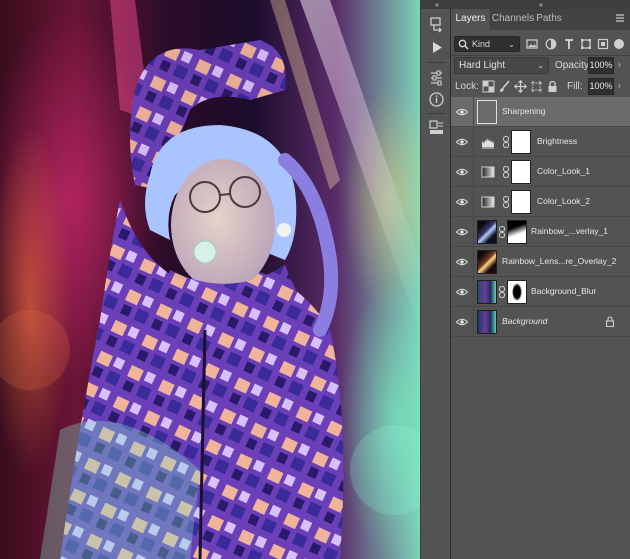 Image resolution: width=630 pixels, height=559 pixels. What do you see at coordinates (436, 99) in the screenshot?
I see `info-icon` at bounding box center [436, 99].